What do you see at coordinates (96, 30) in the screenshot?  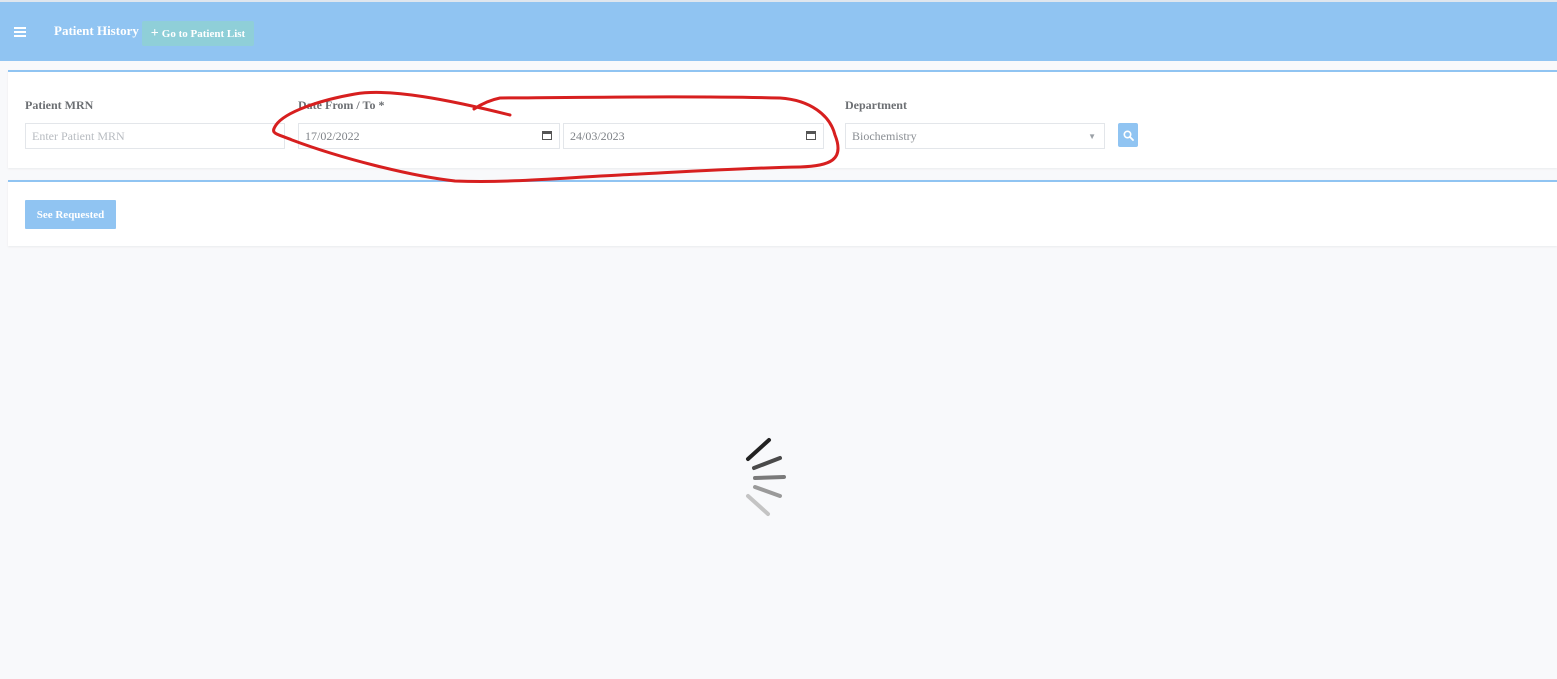 I see `page-title: Patient History` at bounding box center [96, 30].